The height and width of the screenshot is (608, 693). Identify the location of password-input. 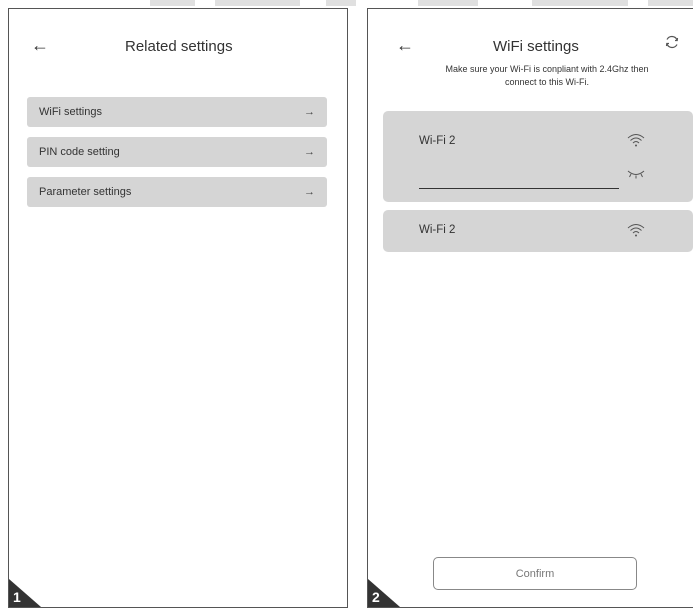
(519, 188).